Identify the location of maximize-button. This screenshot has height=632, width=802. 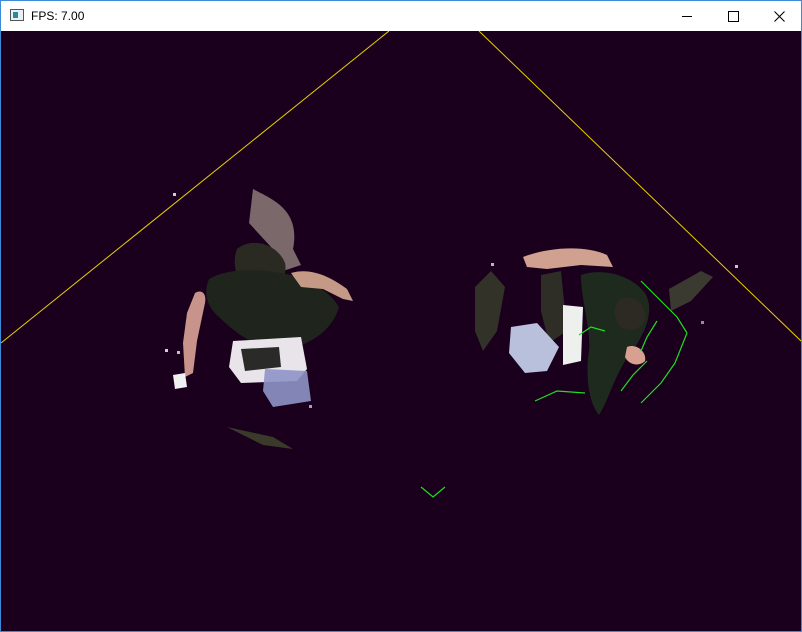
(733, 16).